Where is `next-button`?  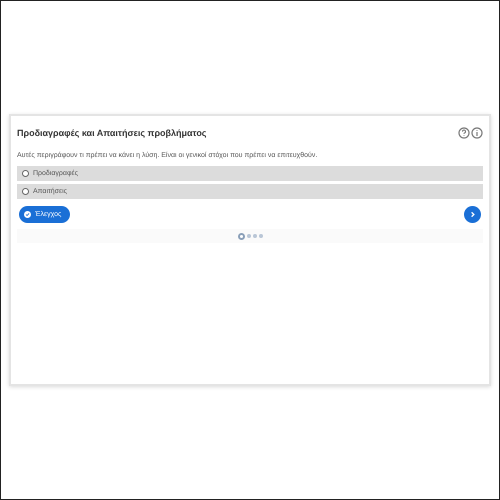 next-button is located at coordinates (472, 214).